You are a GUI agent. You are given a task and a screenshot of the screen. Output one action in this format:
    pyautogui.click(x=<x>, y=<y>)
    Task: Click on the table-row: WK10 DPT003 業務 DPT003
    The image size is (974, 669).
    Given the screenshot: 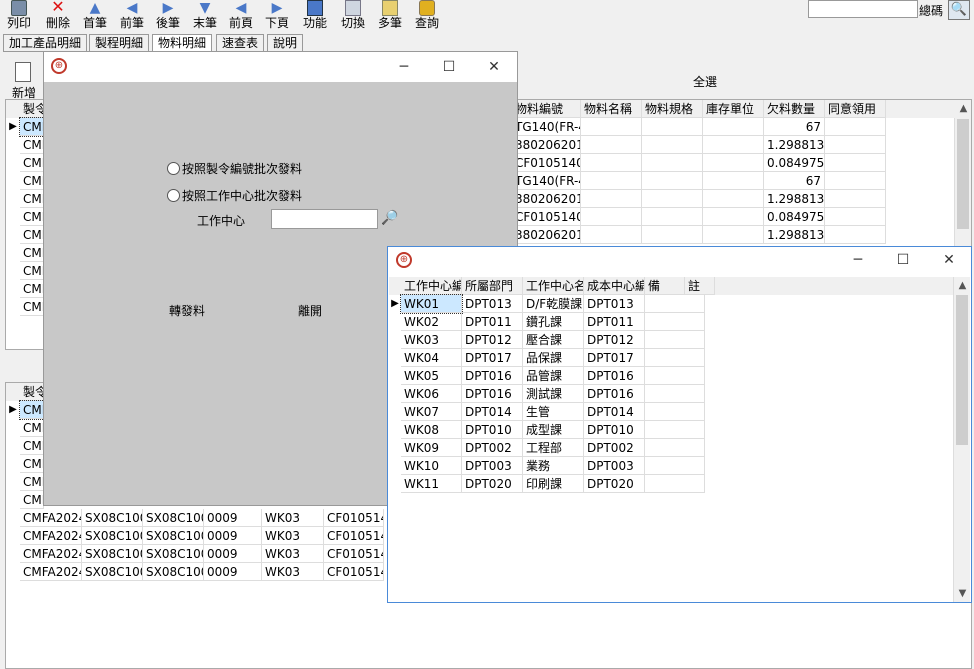 What is the action you would take?
    pyautogui.click(x=671, y=466)
    